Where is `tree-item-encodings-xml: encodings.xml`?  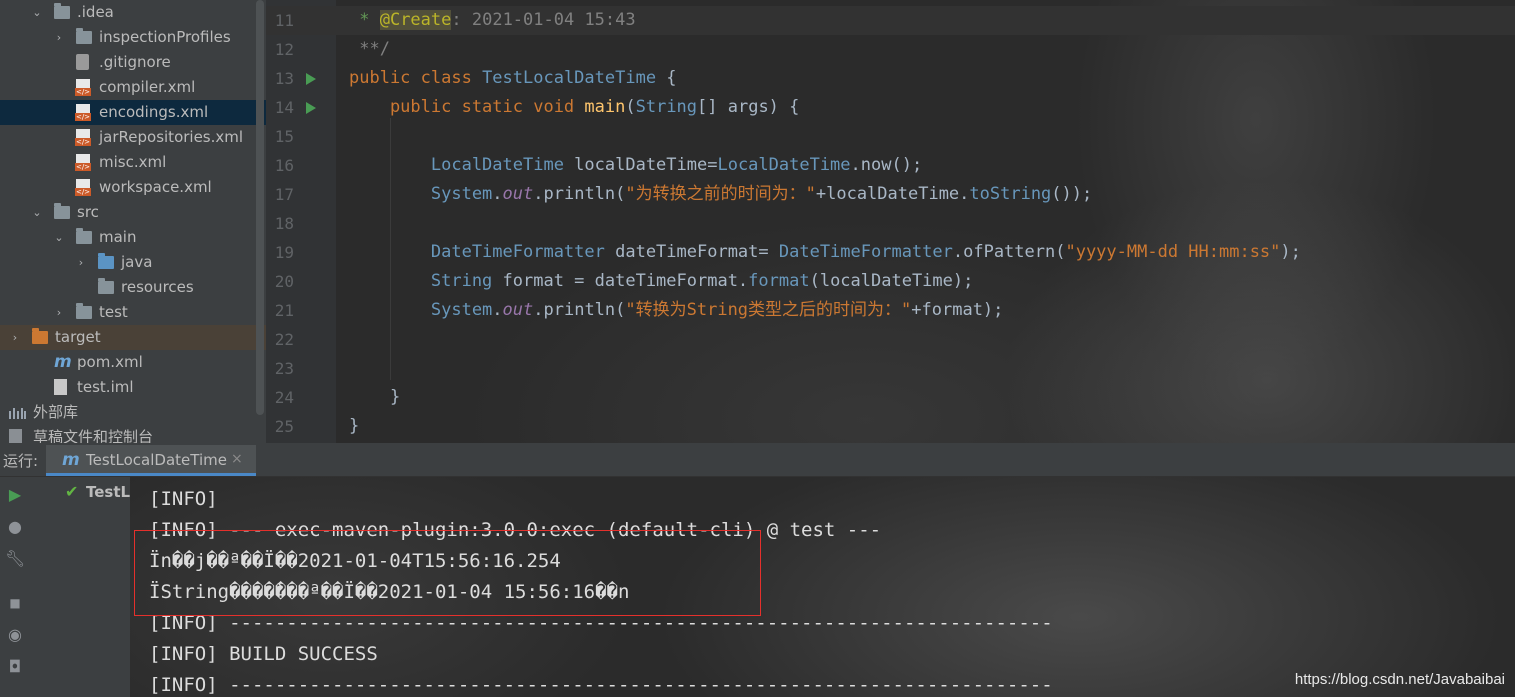 tree-item-encodings-xml: encodings.xml is located at coordinates (133, 112).